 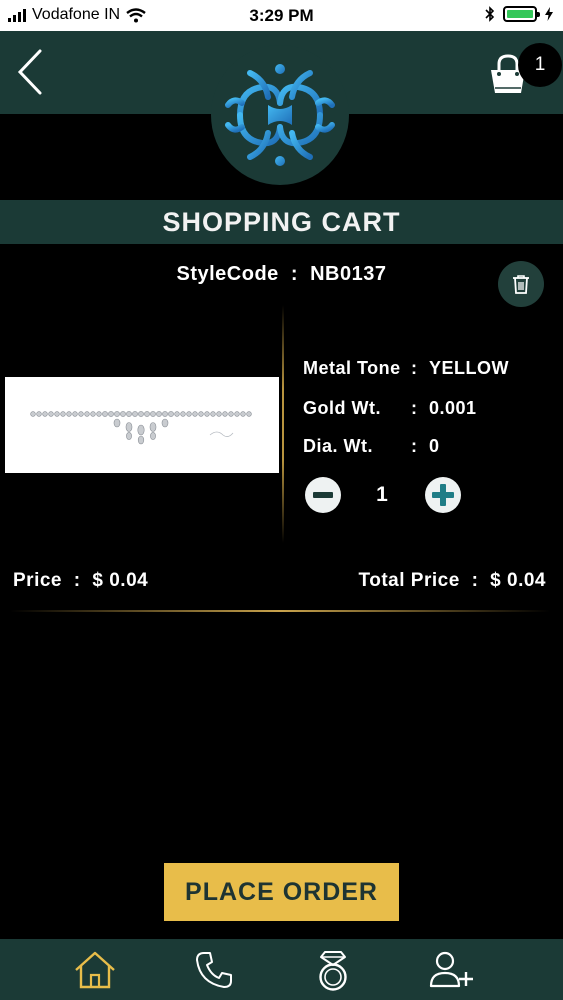 I want to click on vertical-divider, so click(x=283, y=424).